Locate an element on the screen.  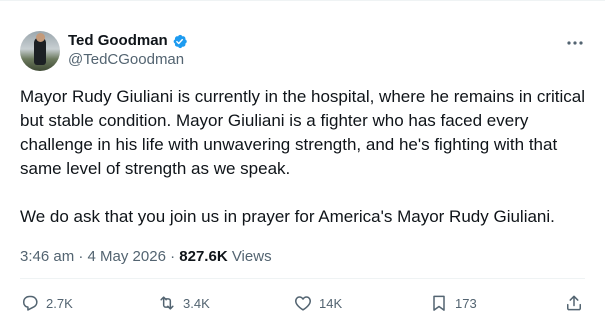
heart-icon is located at coordinates (303, 303).